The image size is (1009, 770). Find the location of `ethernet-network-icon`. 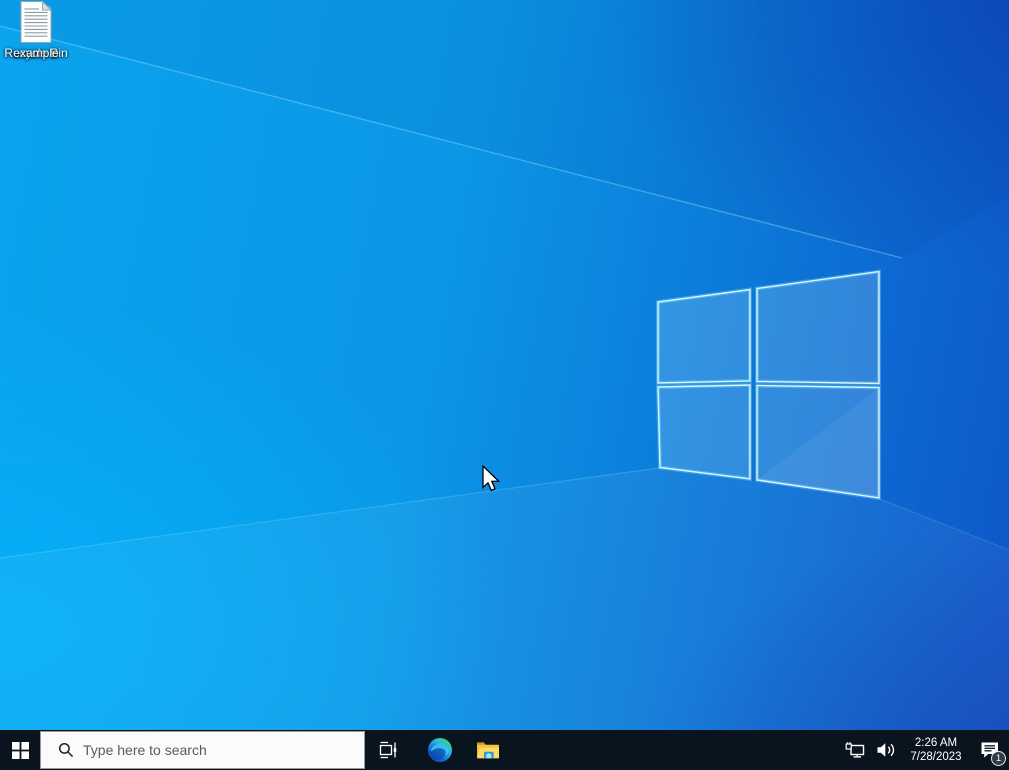

ethernet-network-icon is located at coordinates (854, 750).